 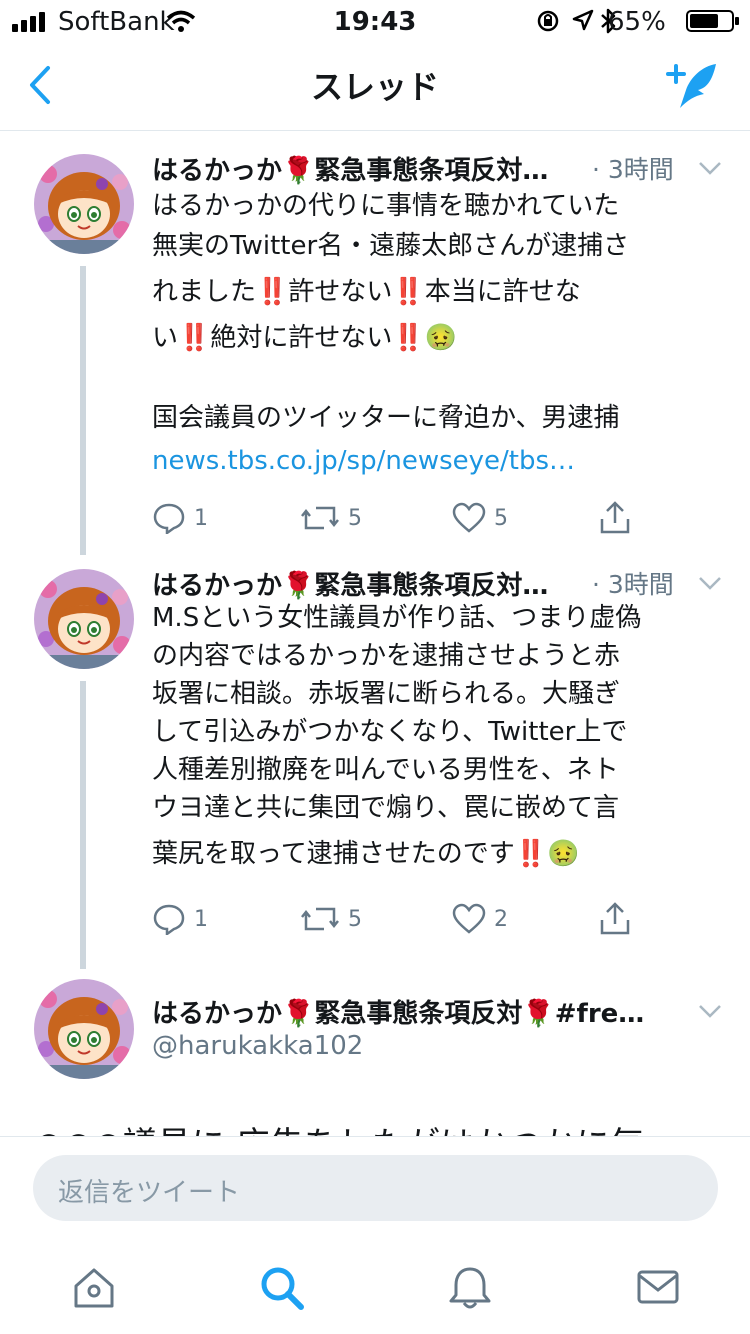 What do you see at coordinates (386, 206) in the screenshot?
I see `tweet-text-line: はるかっかの代りに事情を聴かれていた` at bounding box center [386, 206].